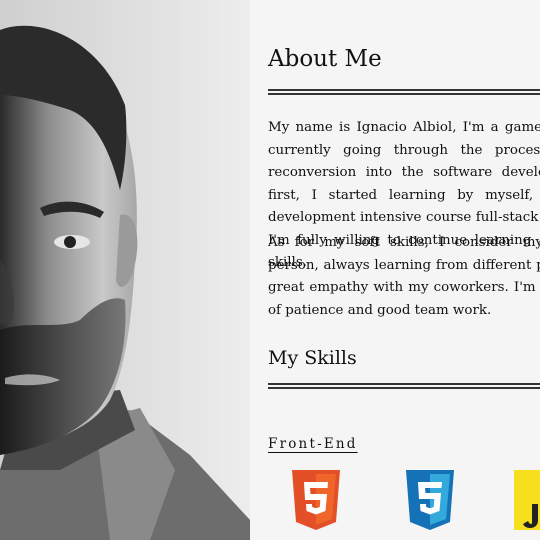  I want to click on about-divider, so click(404, 92).